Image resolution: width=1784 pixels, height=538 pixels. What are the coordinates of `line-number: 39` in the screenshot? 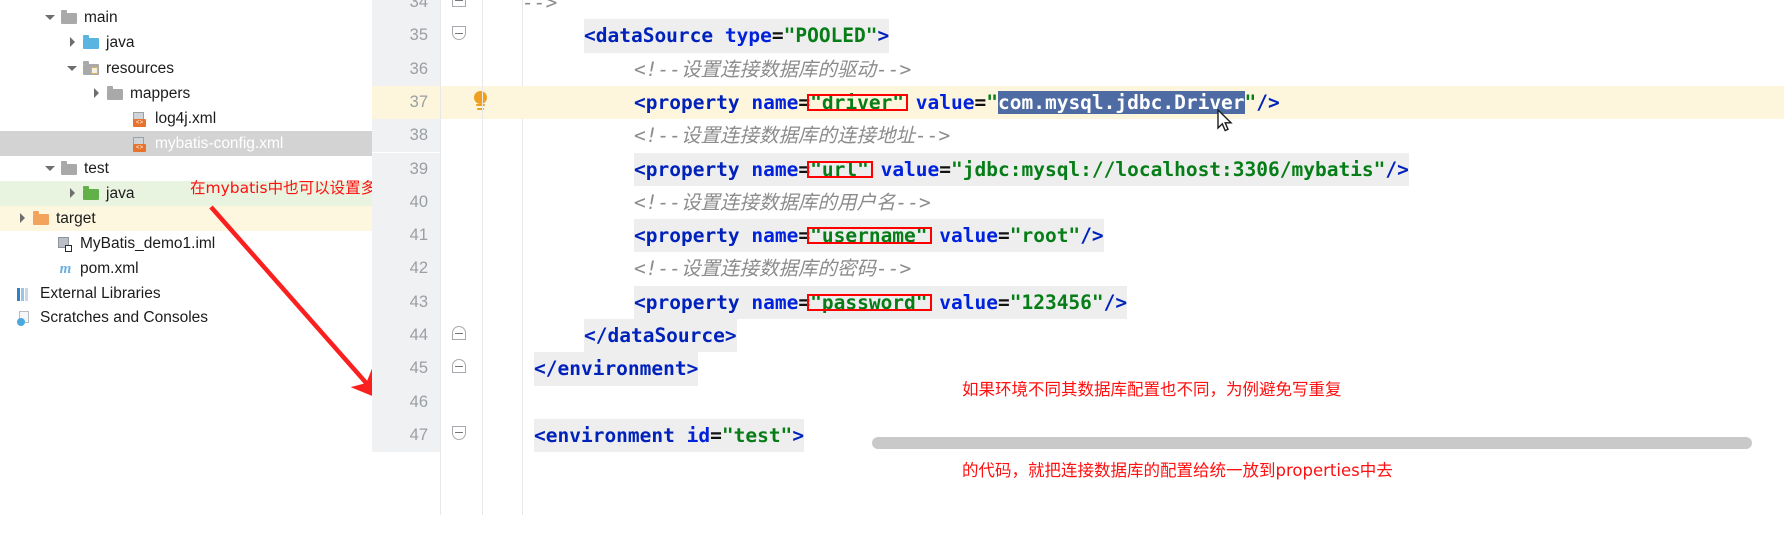 It's located at (418, 168).